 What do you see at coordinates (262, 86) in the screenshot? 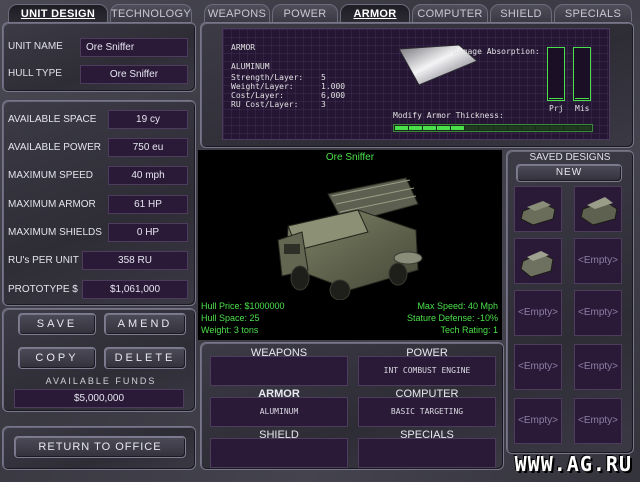
I see `armor-weight-label: Weight/Layer:` at bounding box center [262, 86].